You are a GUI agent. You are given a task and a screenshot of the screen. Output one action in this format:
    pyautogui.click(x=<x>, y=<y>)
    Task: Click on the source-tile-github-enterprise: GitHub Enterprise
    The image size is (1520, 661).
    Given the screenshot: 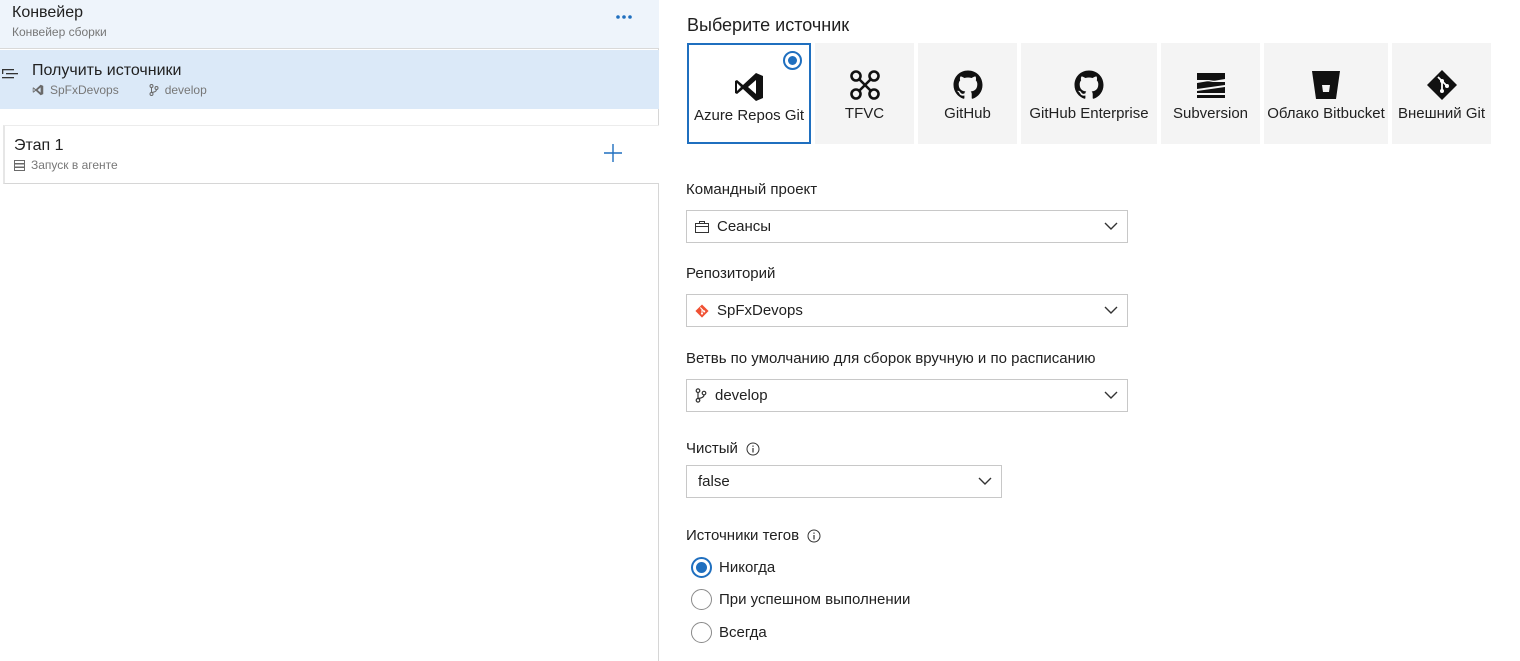 What is the action you would take?
    pyautogui.click(x=1089, y=93)
    